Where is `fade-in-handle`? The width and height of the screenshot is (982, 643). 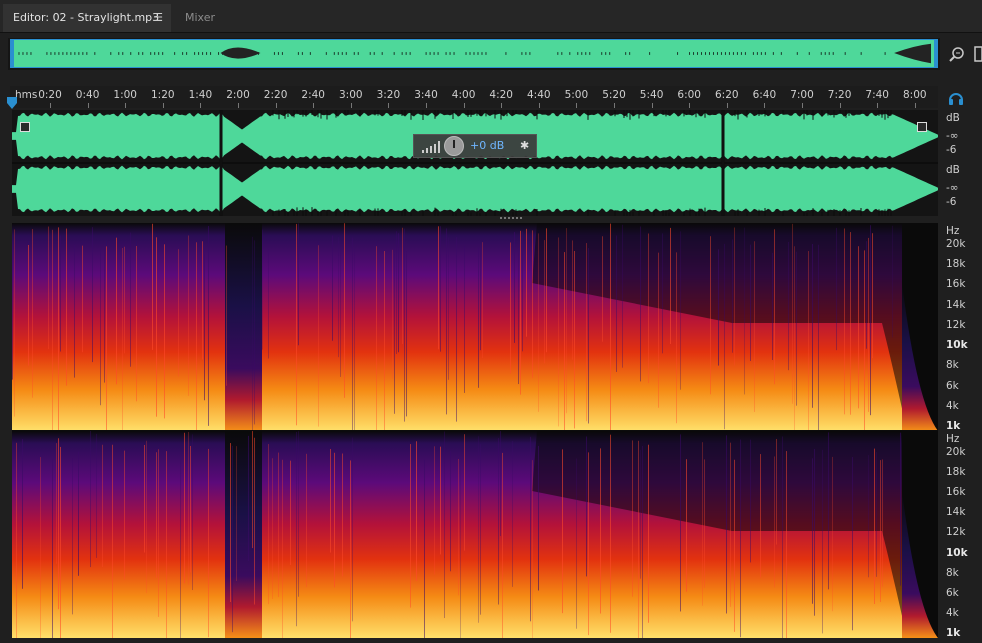
fade-in-handle is located at coordinates (25, 127).